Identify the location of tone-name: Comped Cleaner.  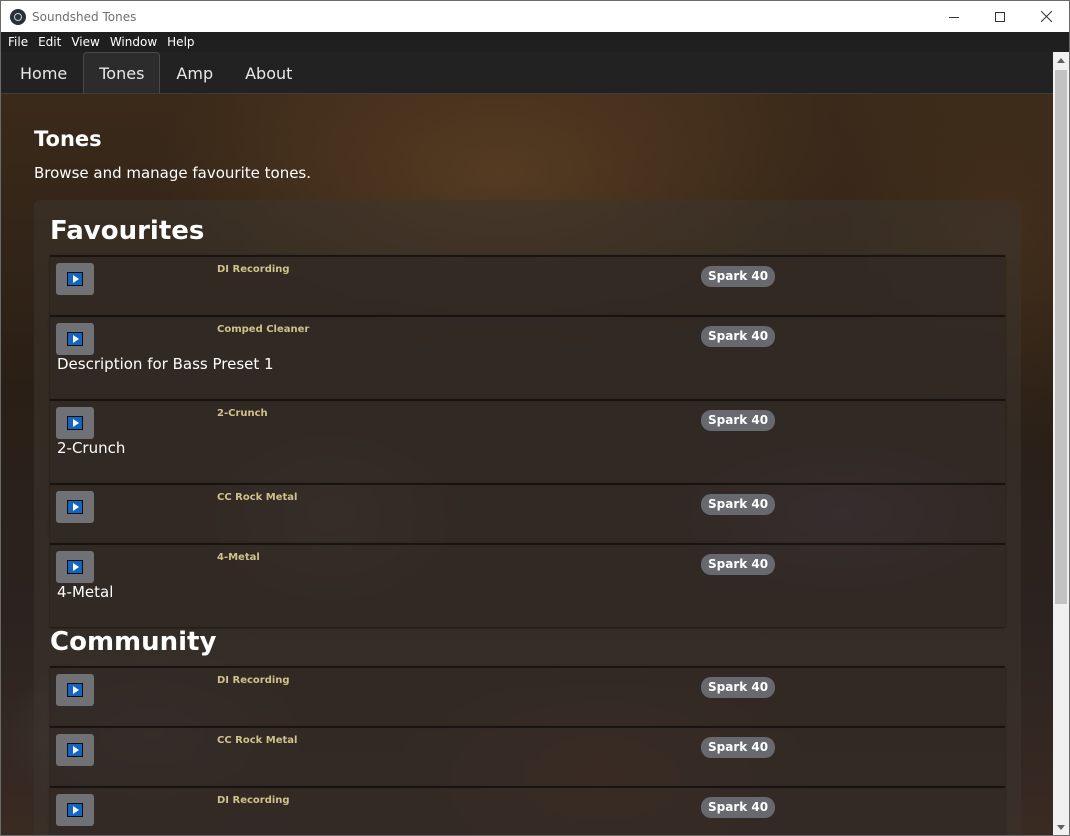
(263, 329).